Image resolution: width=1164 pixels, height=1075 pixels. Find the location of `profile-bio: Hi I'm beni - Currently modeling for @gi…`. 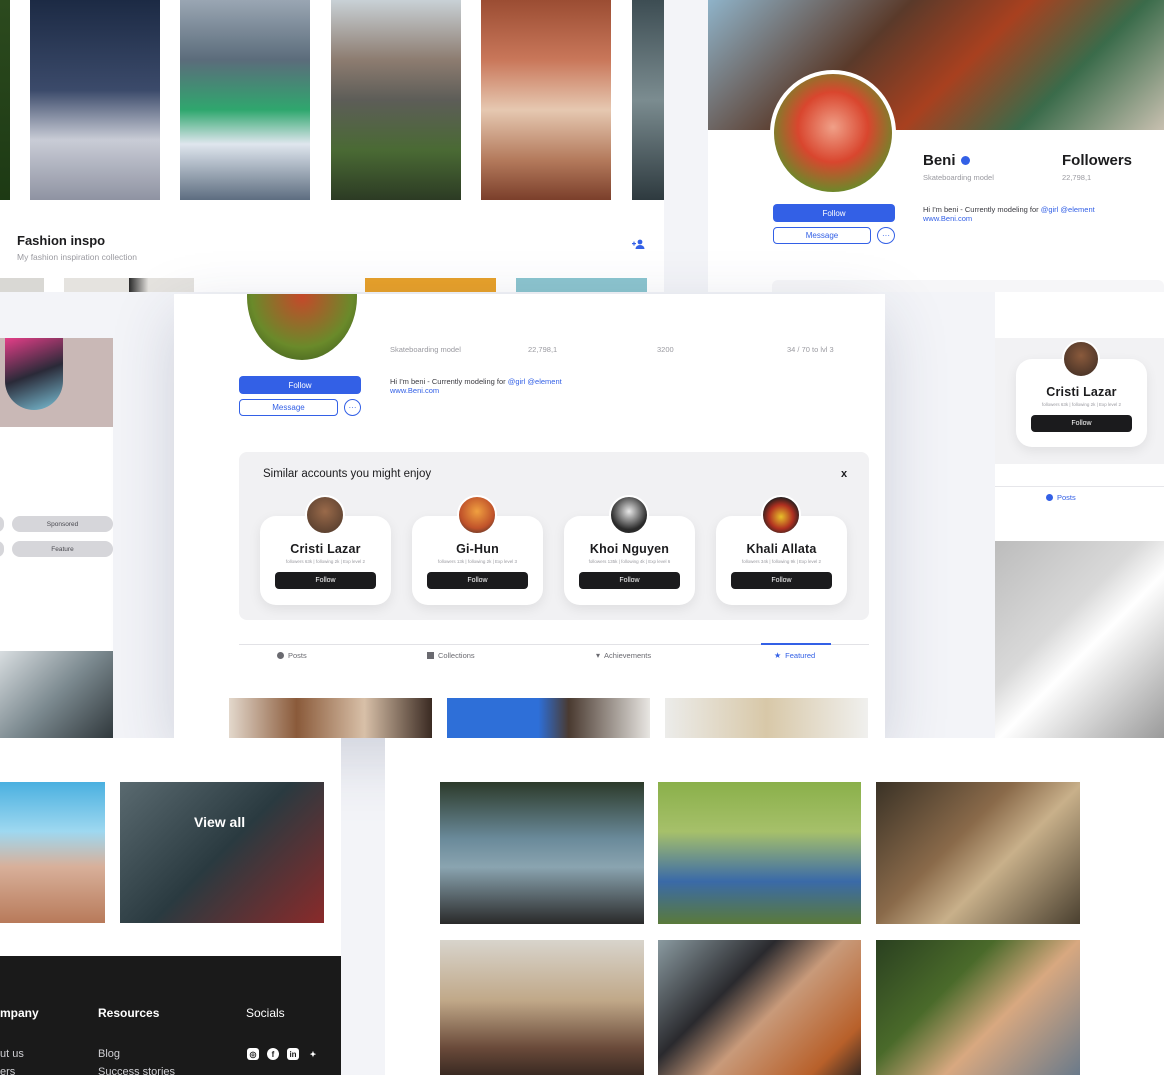

profile-bio: Hi I'm beni - Currently modeling for @gi… is located at coordinates (1009, 209).